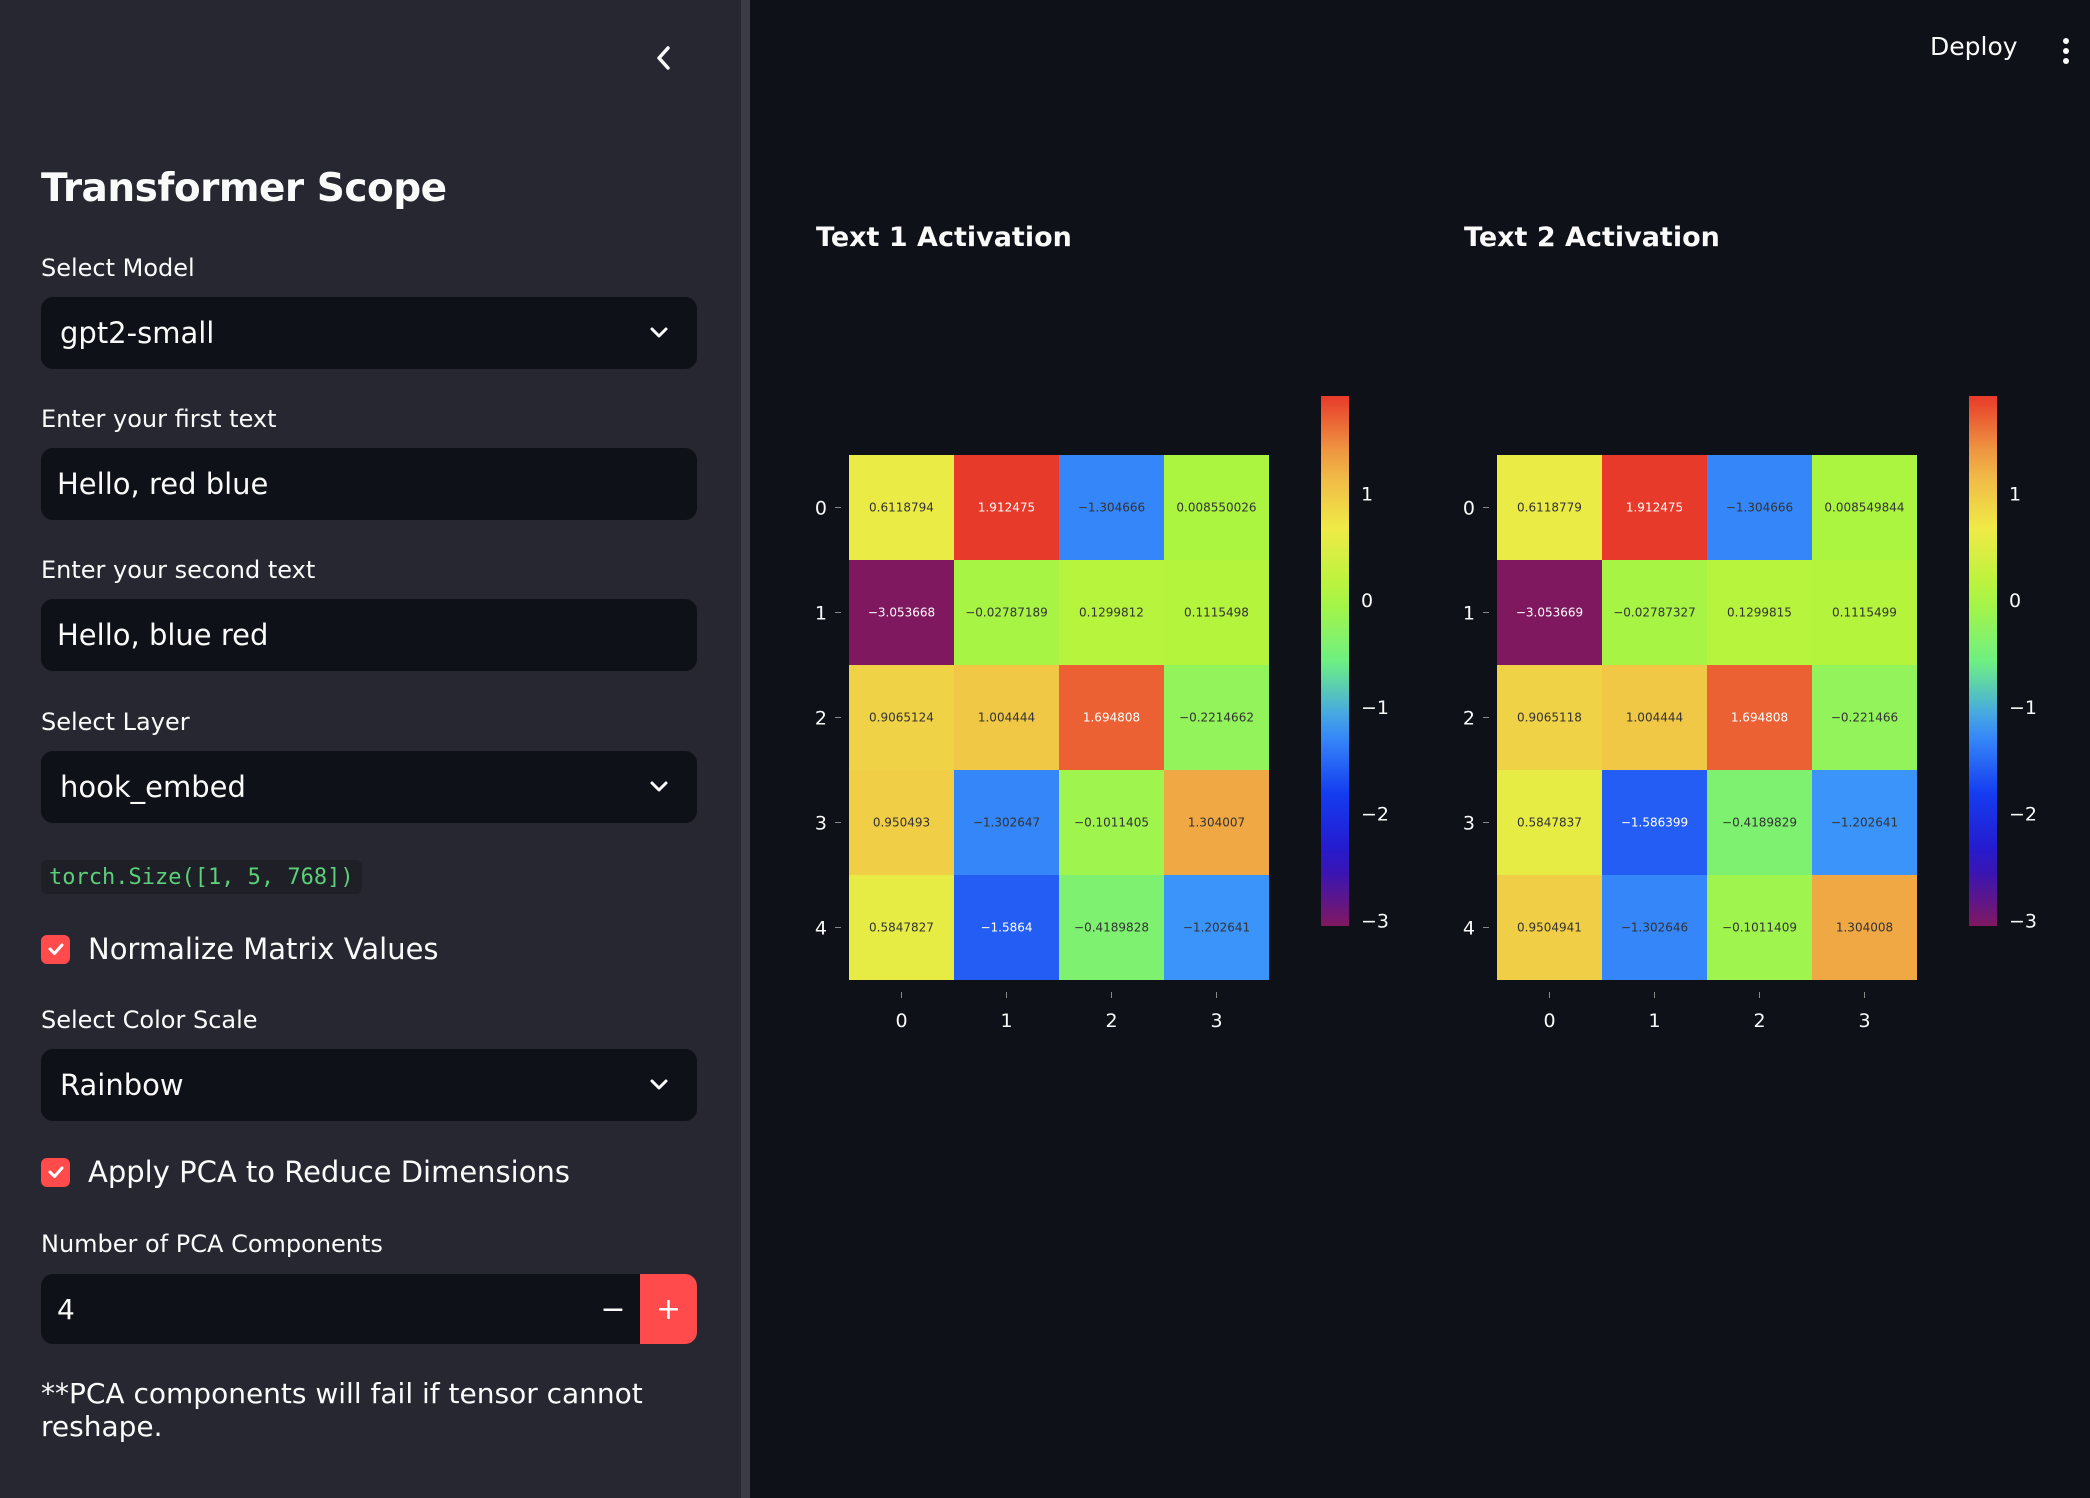 The width and height of the screenshot is (2090, 1498). What do you see at coordinates (1006, 613) in the screenshot?
I see `cell-value-label: −0.02787189` at bounding box center [1006, 613].